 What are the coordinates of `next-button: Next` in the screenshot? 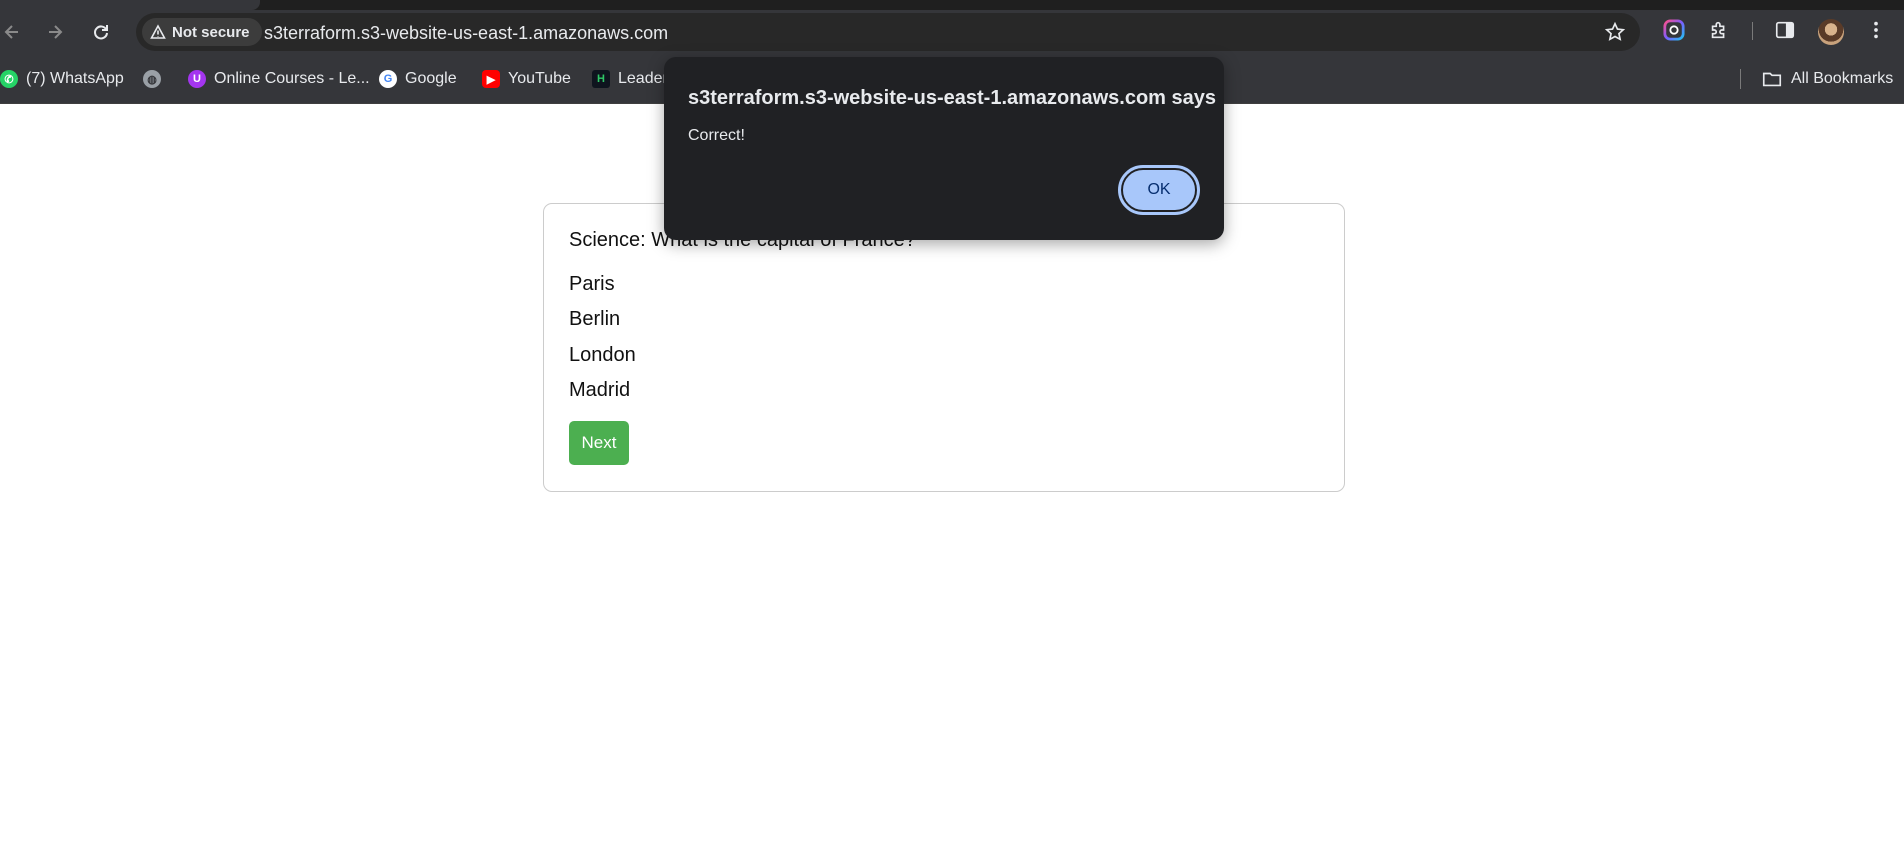 It's located at (599, 443).